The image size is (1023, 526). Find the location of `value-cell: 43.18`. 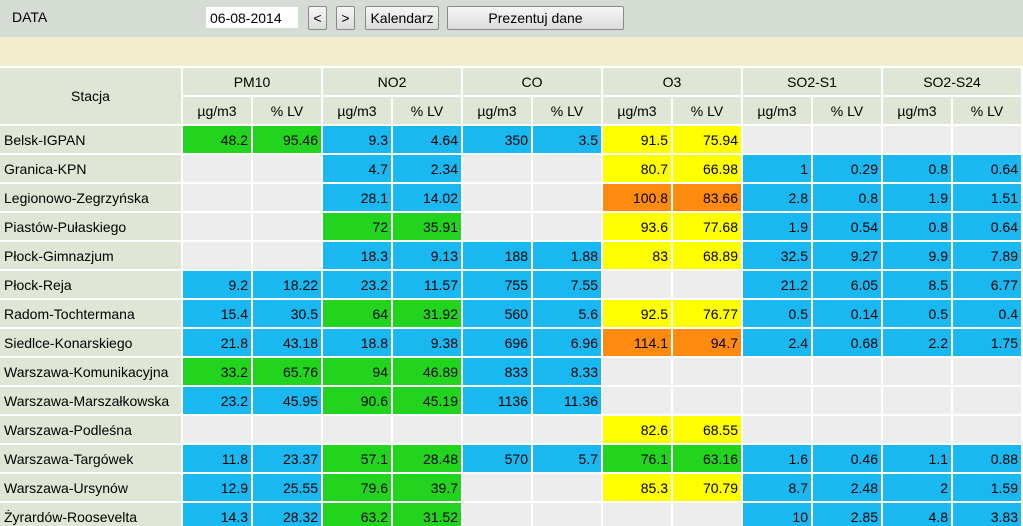

value-cell: 43.18 is located at coordinates (287, 342).